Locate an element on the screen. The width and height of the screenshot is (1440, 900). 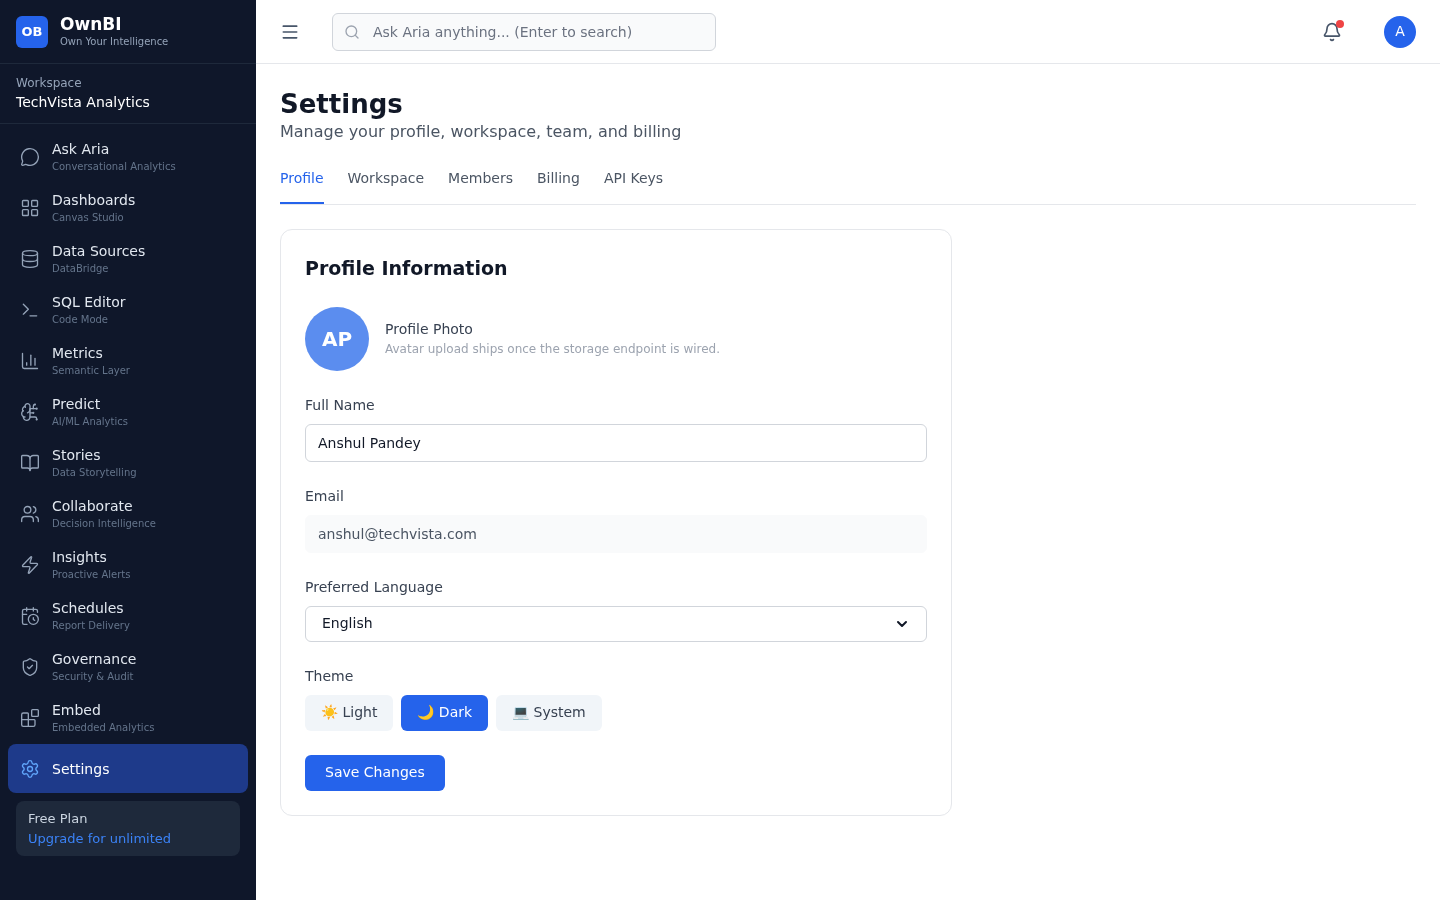
nav-item: Predict AI/ML Analytics is located at coordinates (128, 411).